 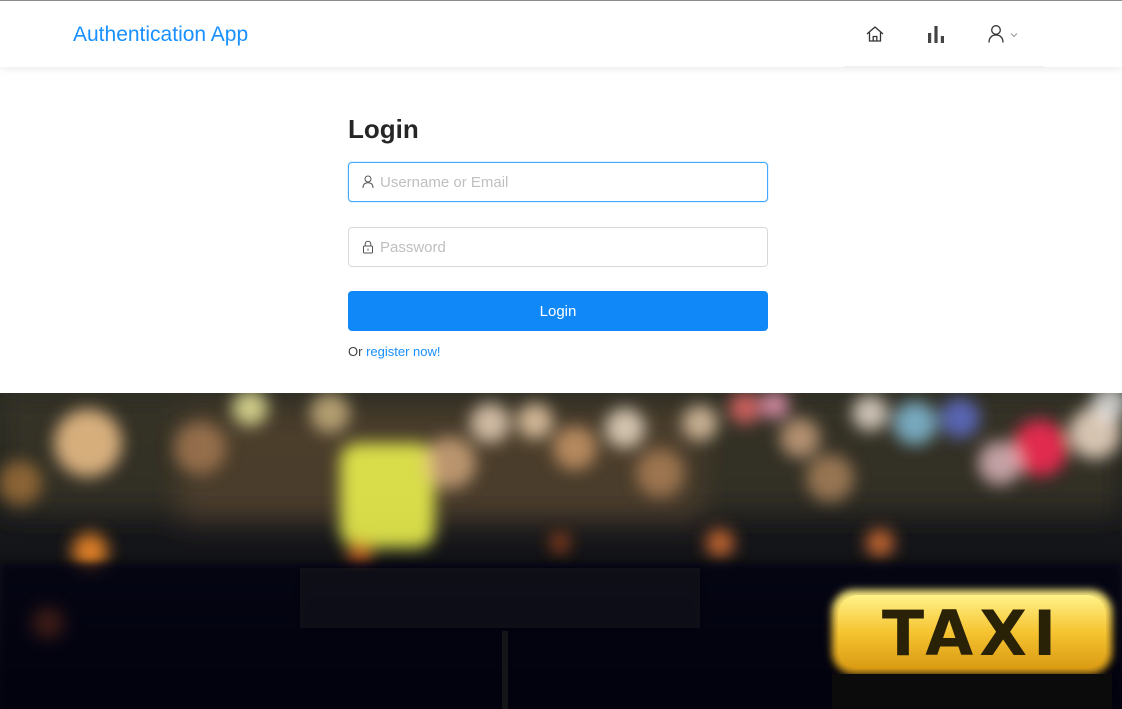 I want to click on nav-stats-button, so click(x=936, y=34).